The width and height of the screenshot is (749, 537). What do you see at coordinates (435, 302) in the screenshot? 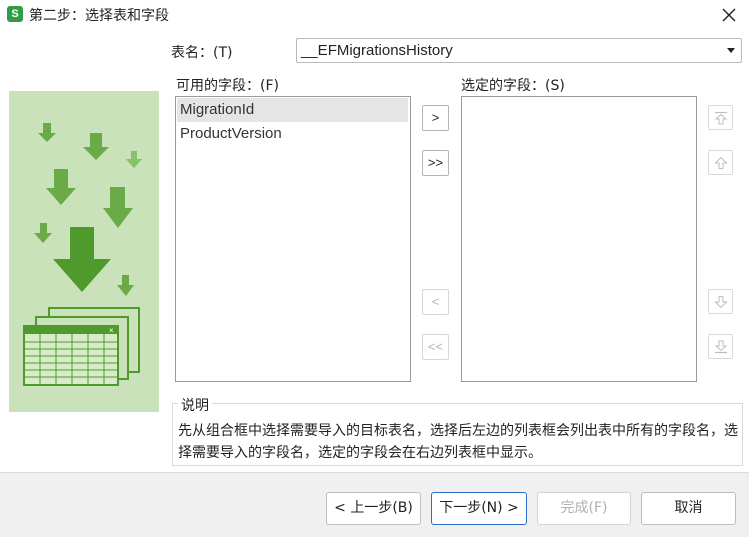
I see `remove-field-button: <` at bounding box center [435, 302].